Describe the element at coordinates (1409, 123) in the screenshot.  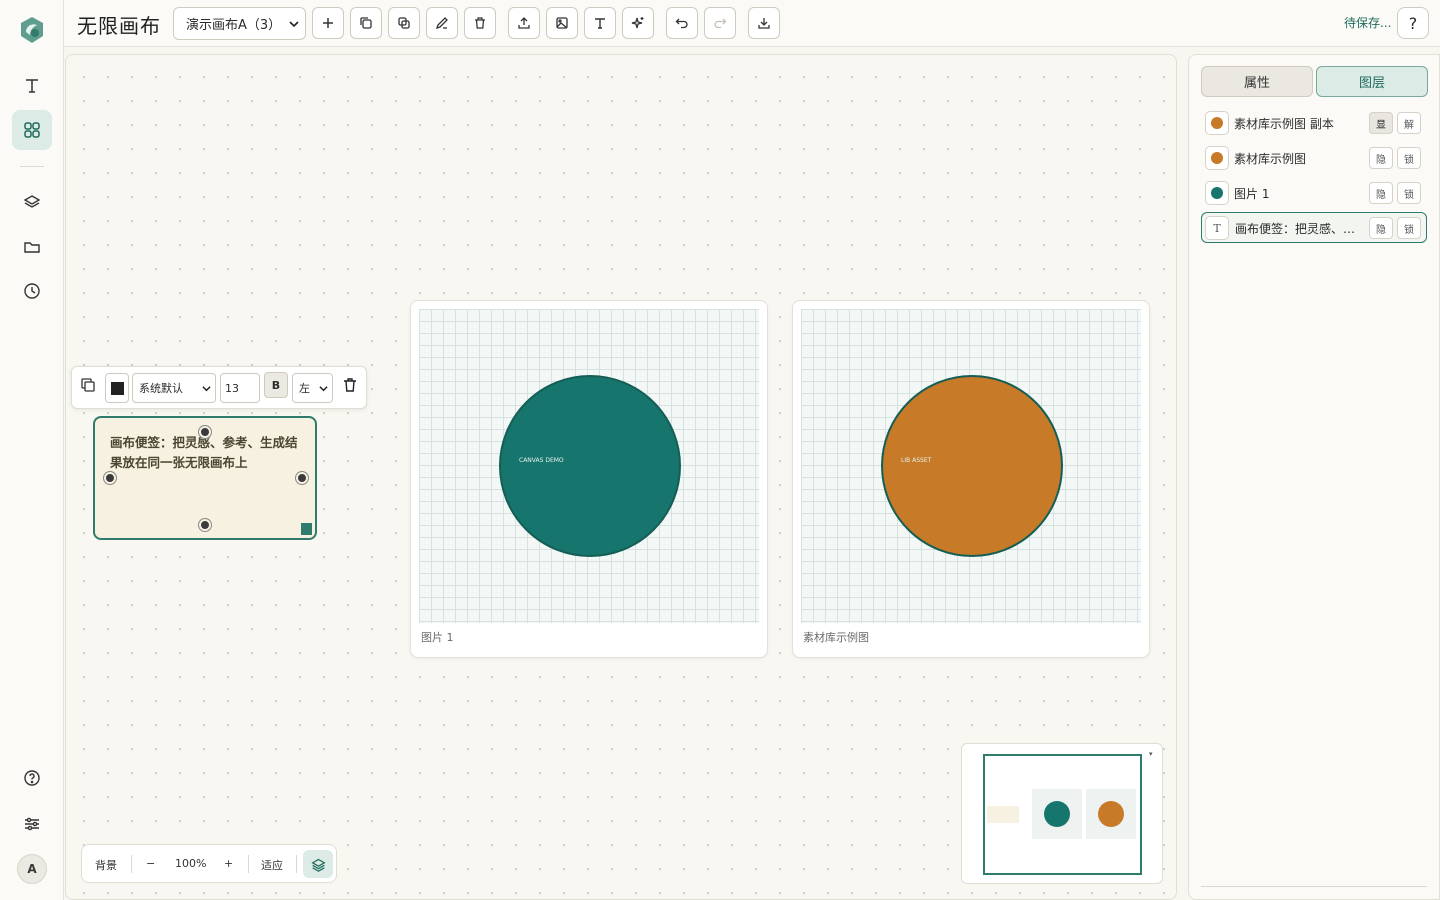
I see `layer-lock-button: 解` at that location.